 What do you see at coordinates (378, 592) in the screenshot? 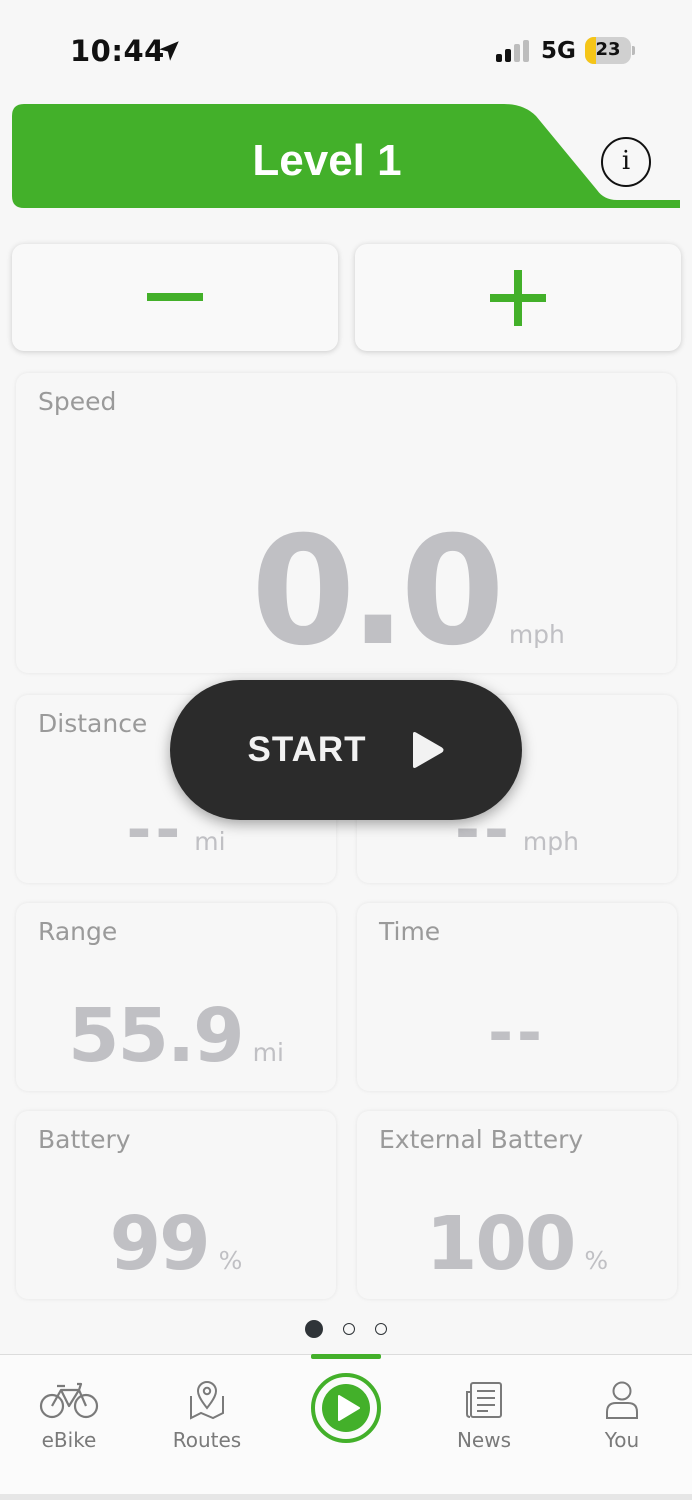
I see `speed-value: 0.0` at bounding box center [378, 592].